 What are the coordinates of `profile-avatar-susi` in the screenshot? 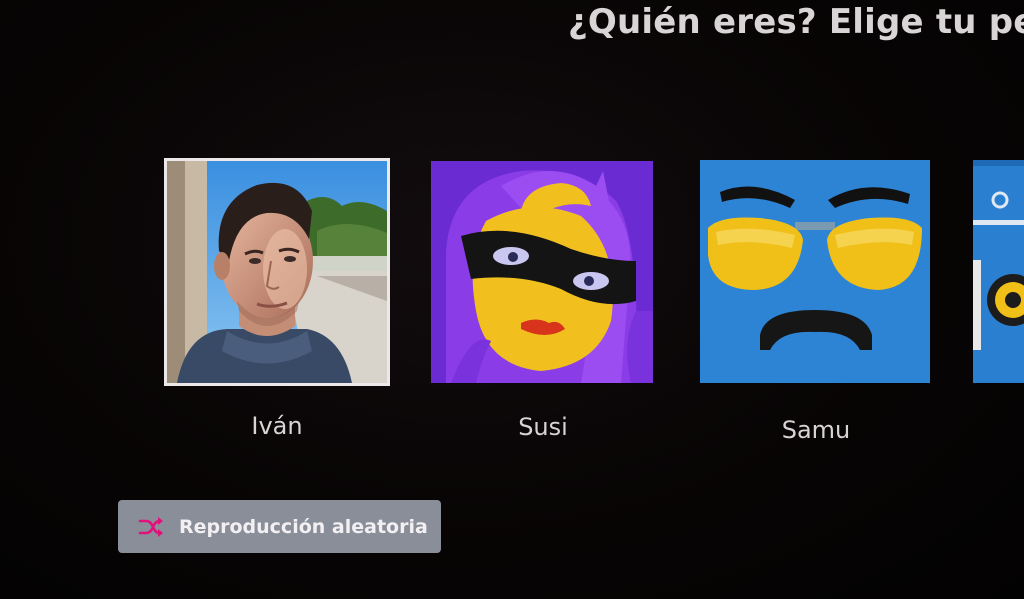 It's located at (542, 272).